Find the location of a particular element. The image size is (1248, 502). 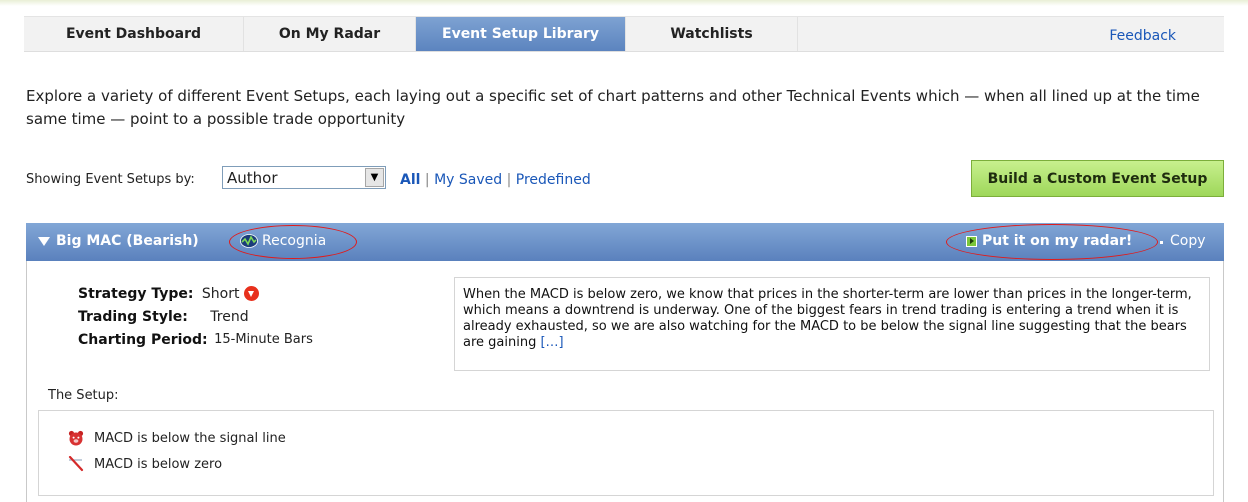

separator-dot is located at coordinates (1161, 242).